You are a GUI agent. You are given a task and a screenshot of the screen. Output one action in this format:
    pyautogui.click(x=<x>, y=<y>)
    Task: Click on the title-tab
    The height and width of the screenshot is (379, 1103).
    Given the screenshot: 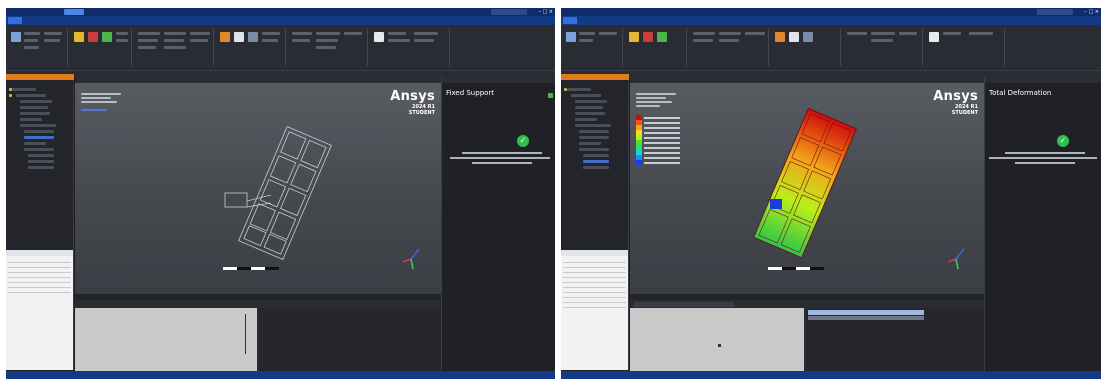 What is the action you would take?
    pyautogui.click(x=74, y=12)
    